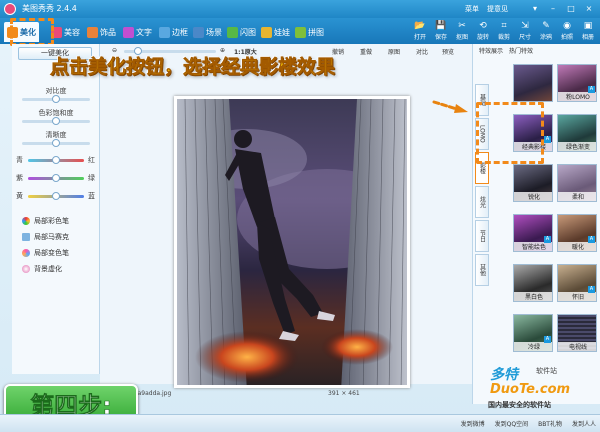 The width and height of the screenshot is (600, 432). Describe the element at coordinates (589, 8) in the screenshot. I see `close-icon: ×` at that location.